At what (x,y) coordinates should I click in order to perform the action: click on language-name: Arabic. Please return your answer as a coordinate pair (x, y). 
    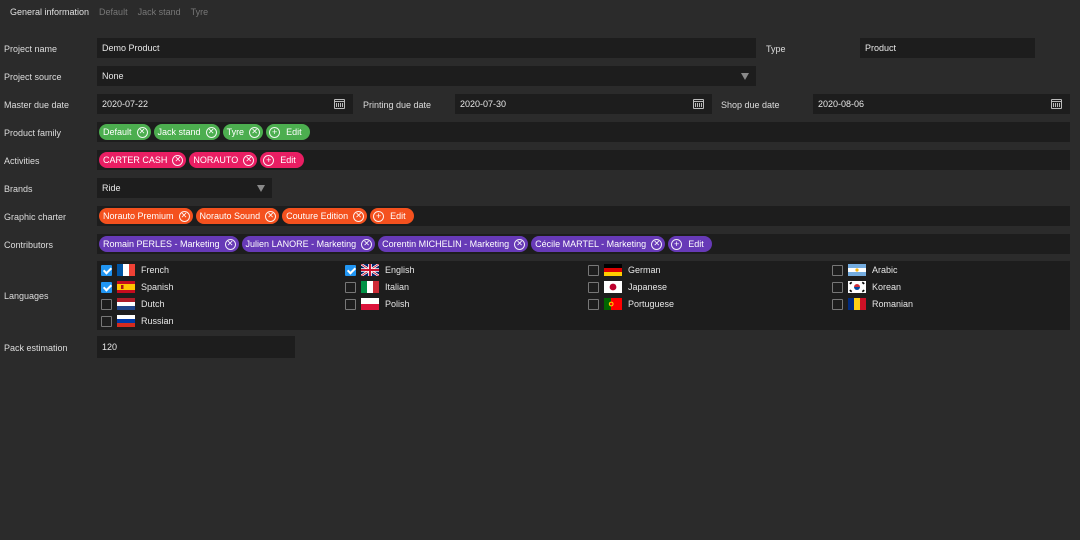
    Looking at the image, I should click on (885, 270).